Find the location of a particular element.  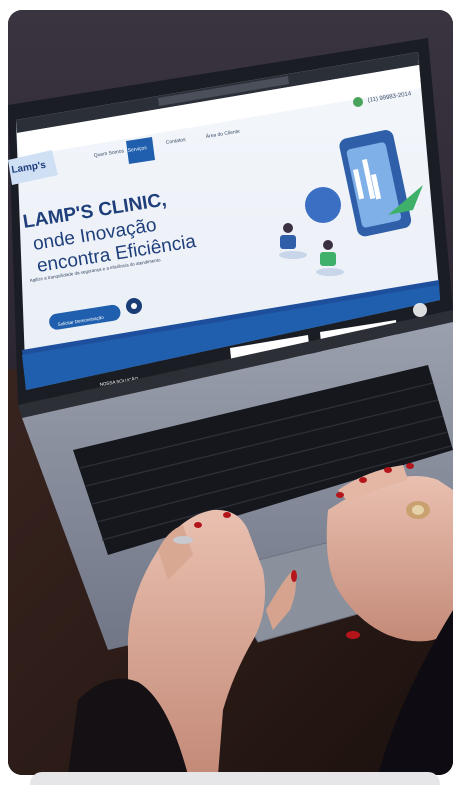

ring-icon is located at coordinates (183, 540).